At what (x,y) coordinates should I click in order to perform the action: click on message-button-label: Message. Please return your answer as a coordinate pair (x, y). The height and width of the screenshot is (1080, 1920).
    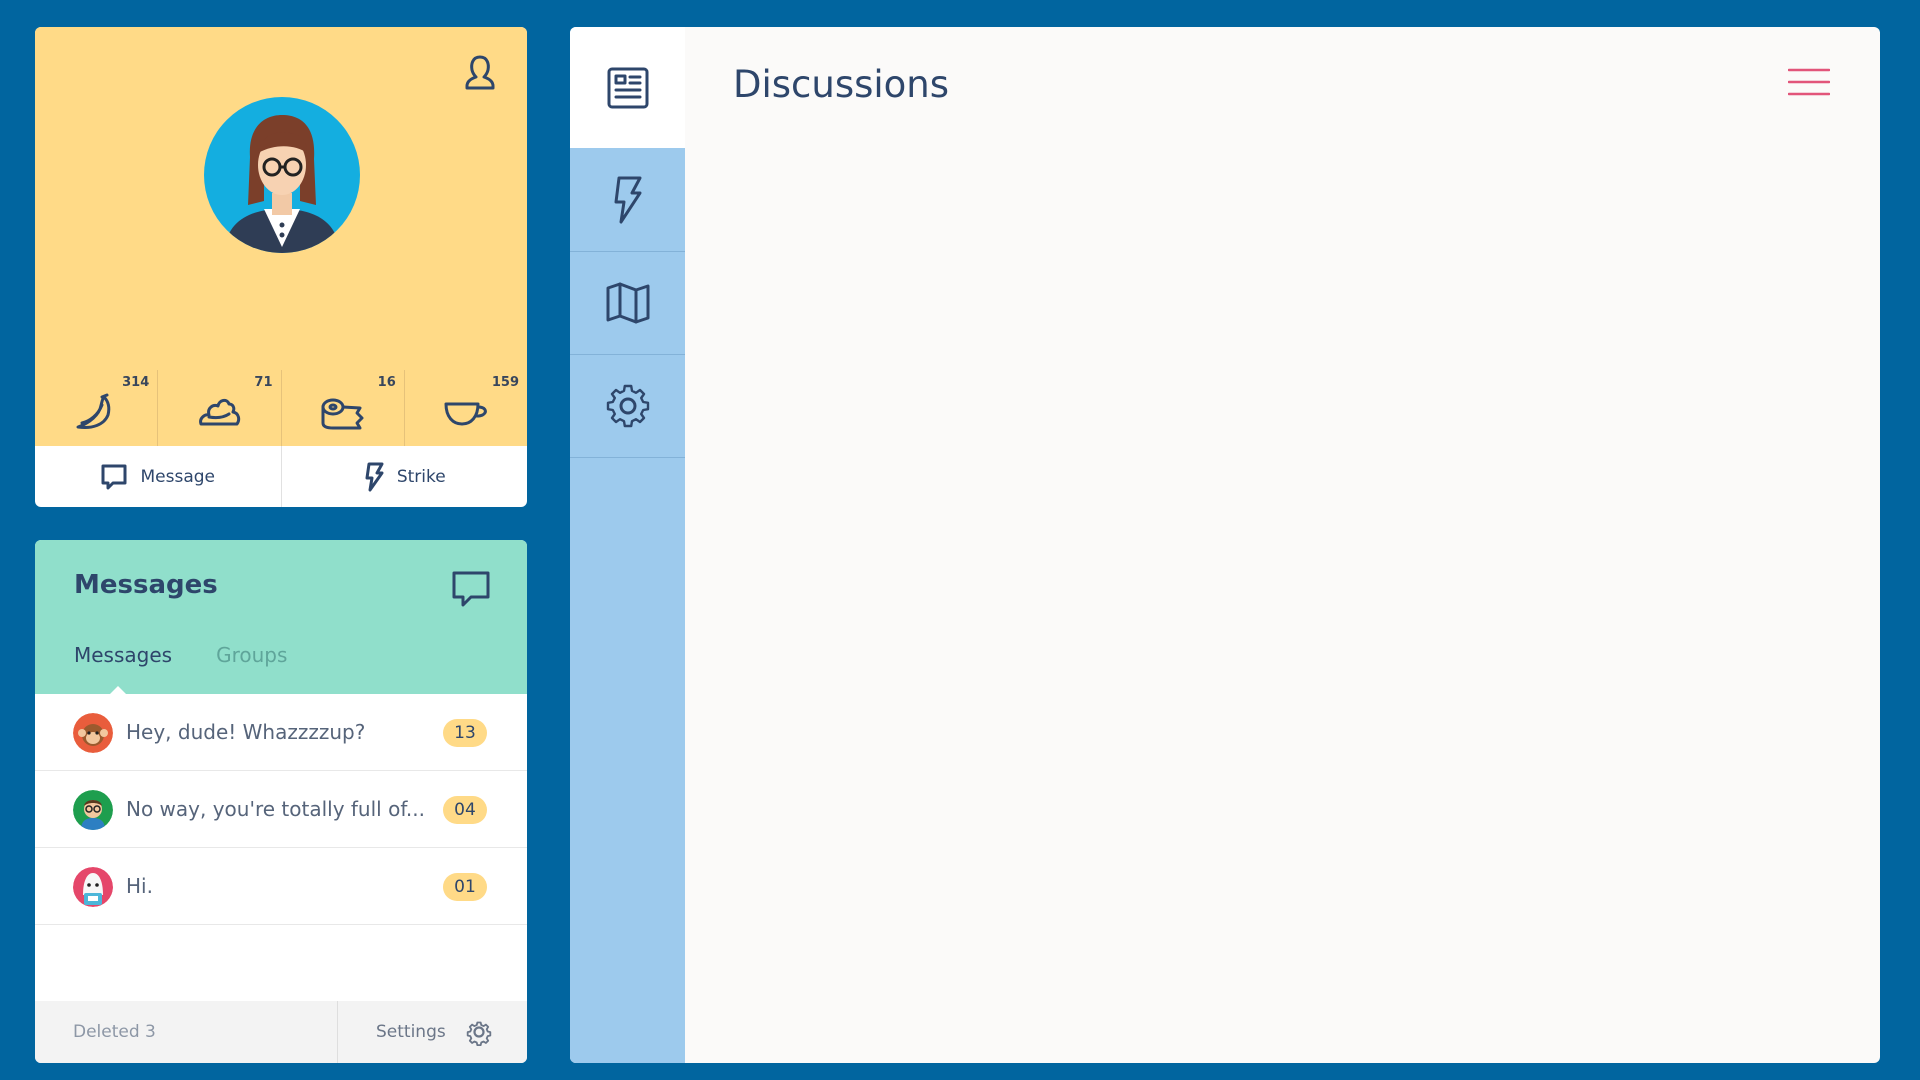
    Looking at the image, I should click on (177, 476).